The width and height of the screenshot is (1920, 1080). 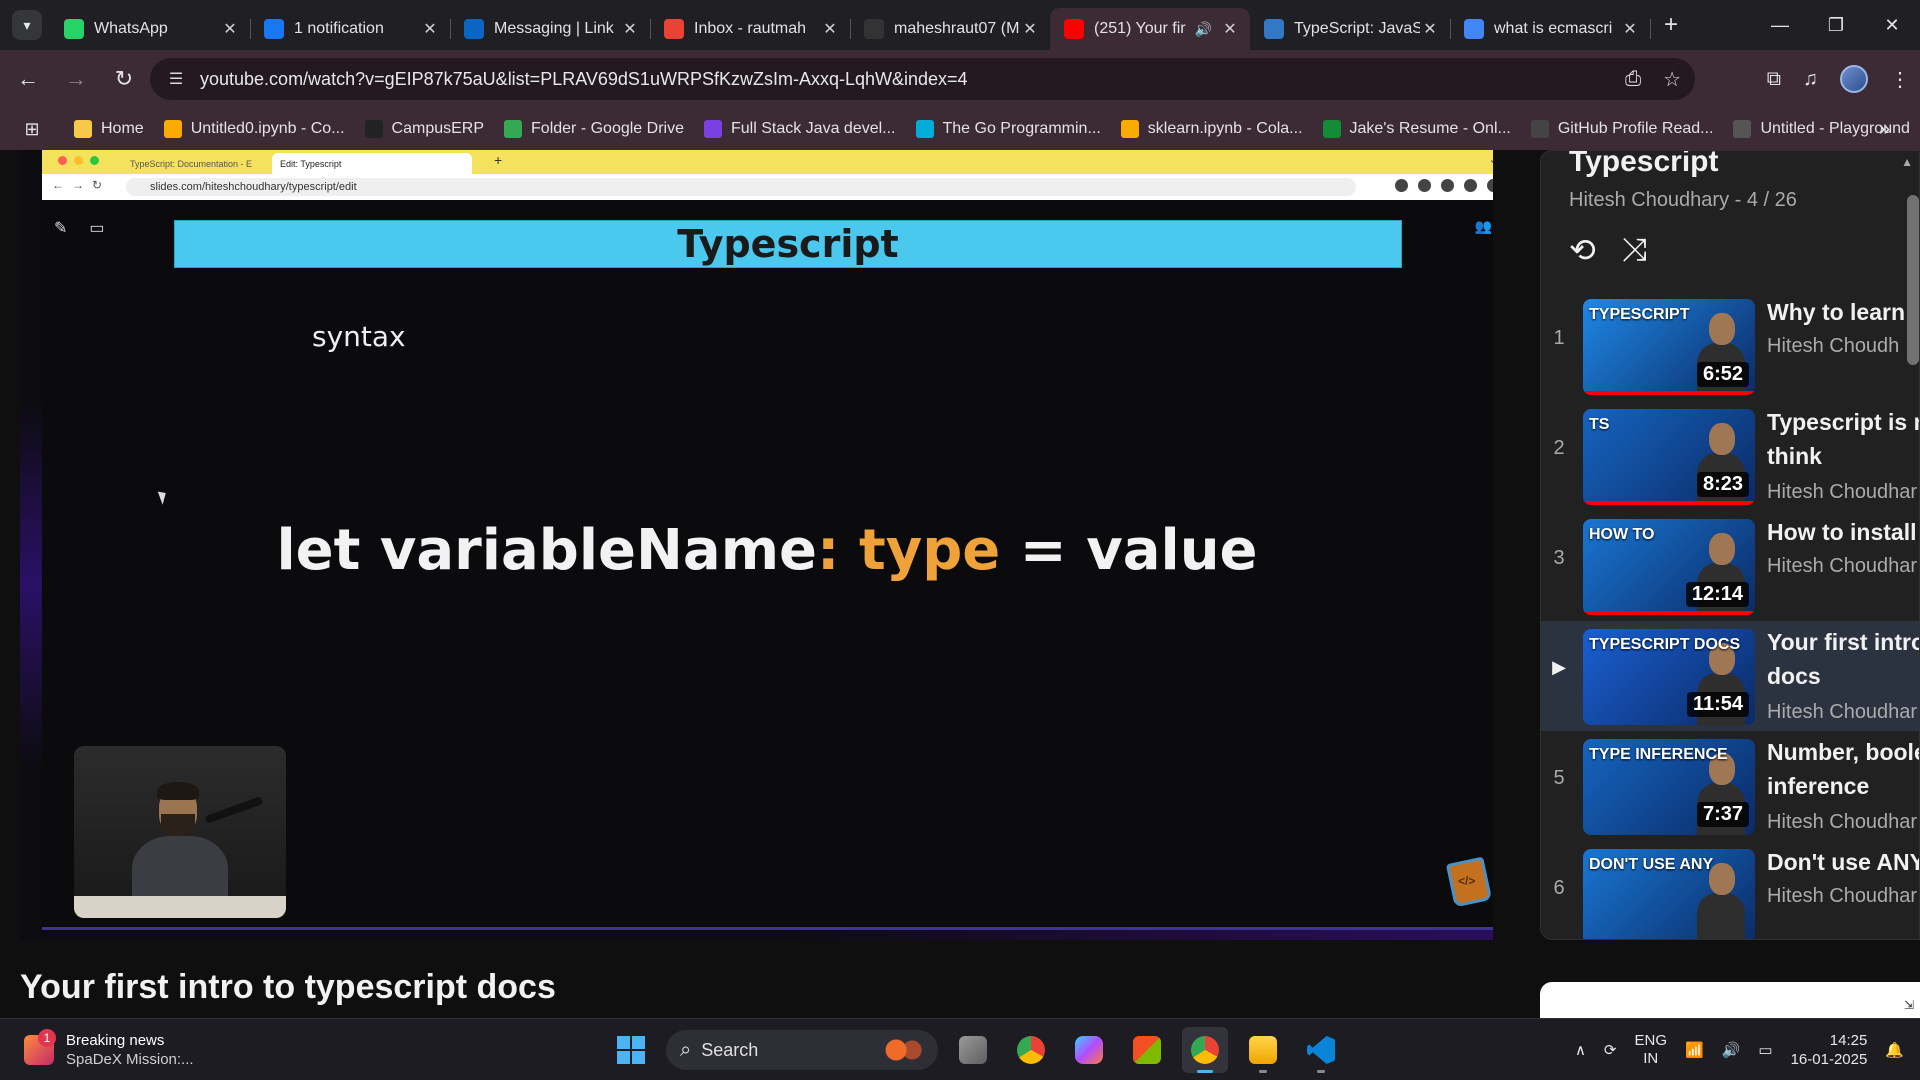 I want to click on video-thumbnail: TYPE INFERENCE 7:37, so click(x=1669, y=787).